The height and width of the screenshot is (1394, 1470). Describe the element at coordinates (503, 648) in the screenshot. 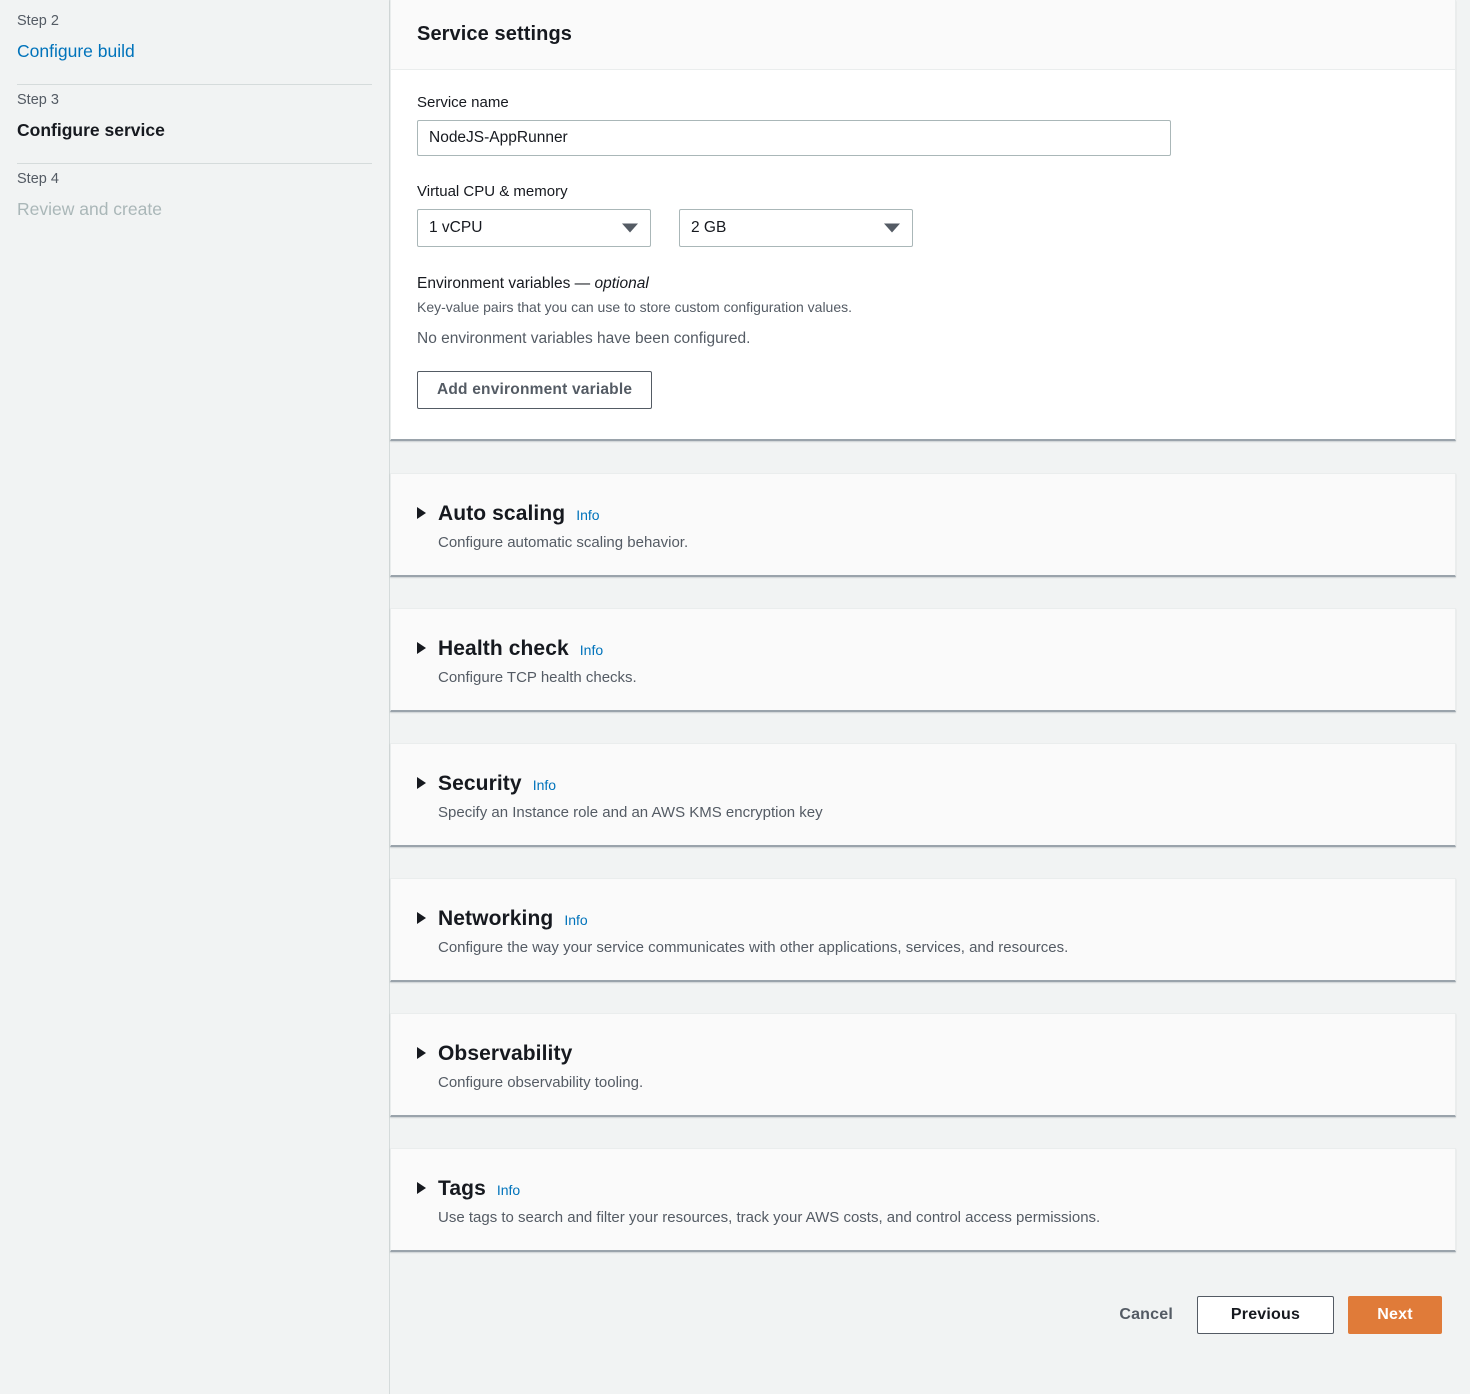

I see `section-title: Health check` at that location.